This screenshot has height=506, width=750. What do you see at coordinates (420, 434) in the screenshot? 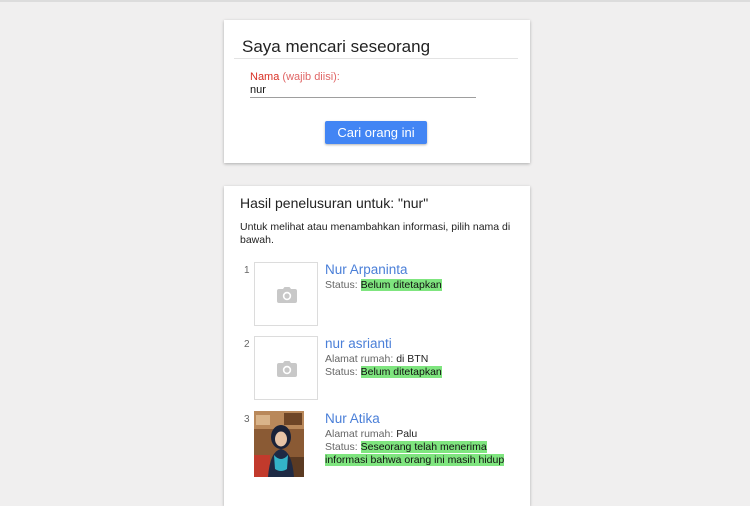
I see `result-address: Alamat rumah: Palu` at bounding box center [420, 434].